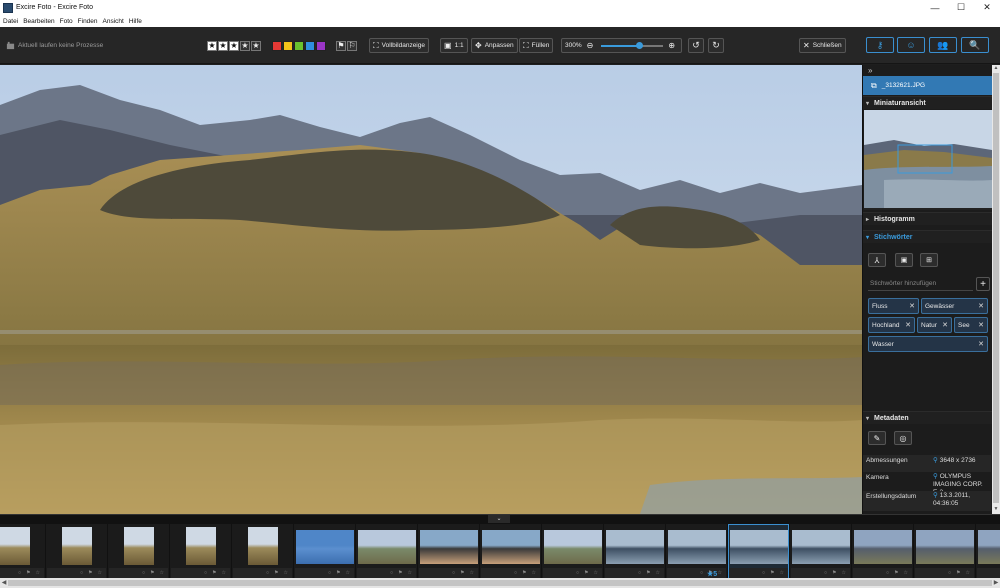  What do you see at coordinates (696, 45) in the screenshot?
I see `rotate-left-button: ↺` at bounding box center [696, 45].